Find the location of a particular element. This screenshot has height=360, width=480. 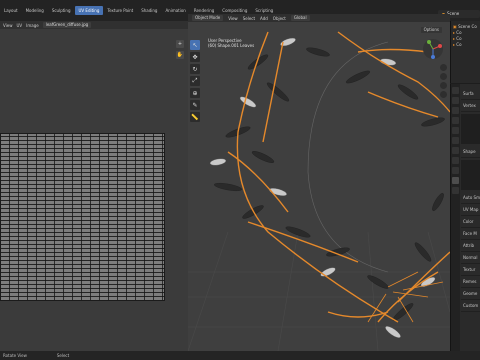

viewport-info: User Perspective (60) Shape.001 Leaves is located at coordinates (231, 43).